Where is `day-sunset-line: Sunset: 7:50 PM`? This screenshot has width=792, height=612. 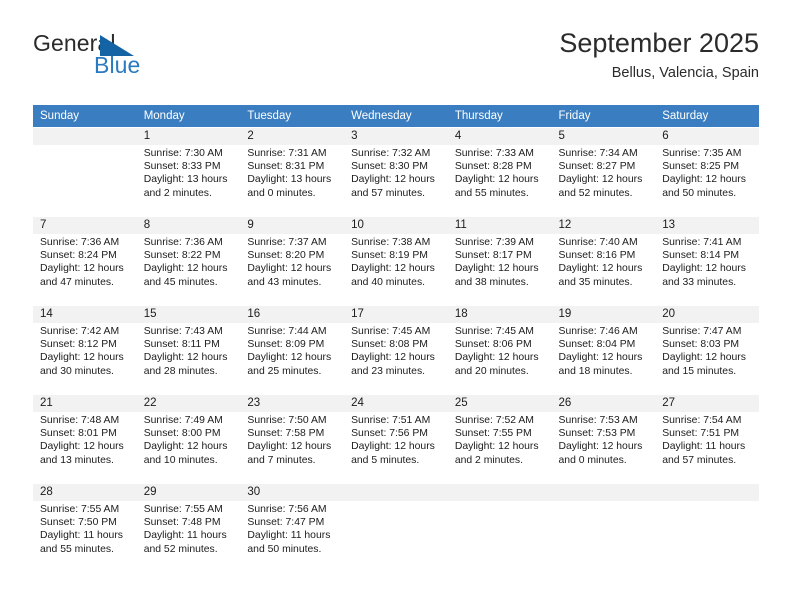
day-sunset-line: Sunset: 7:50 PM is located at coordinates (78, 523).